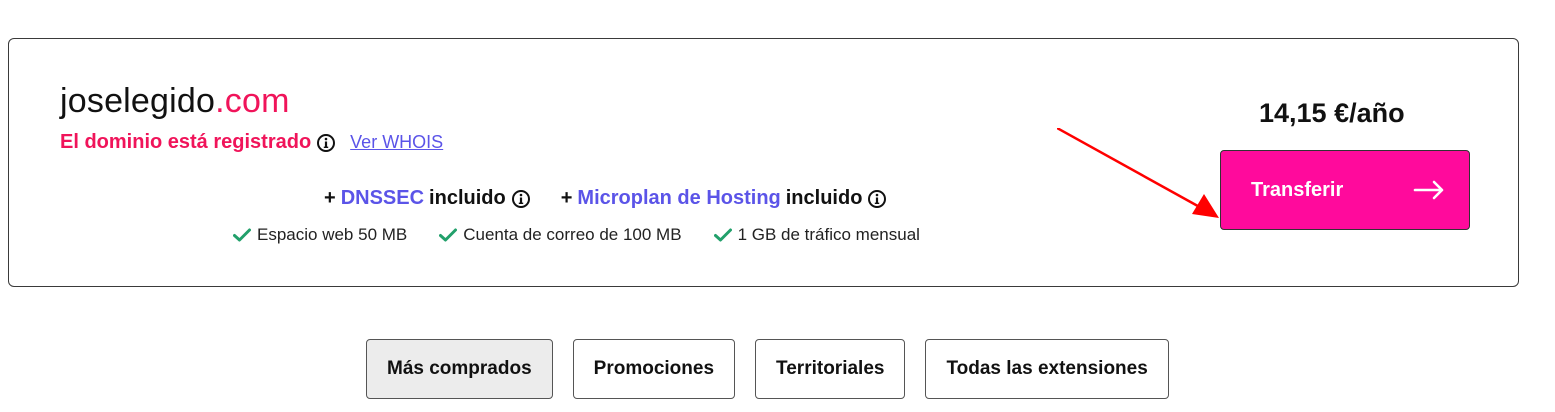  What do you see at coordinates (1429, 190) in the screenshot?
I see `arrow-right-icon` at bounding box center [1429, 190].